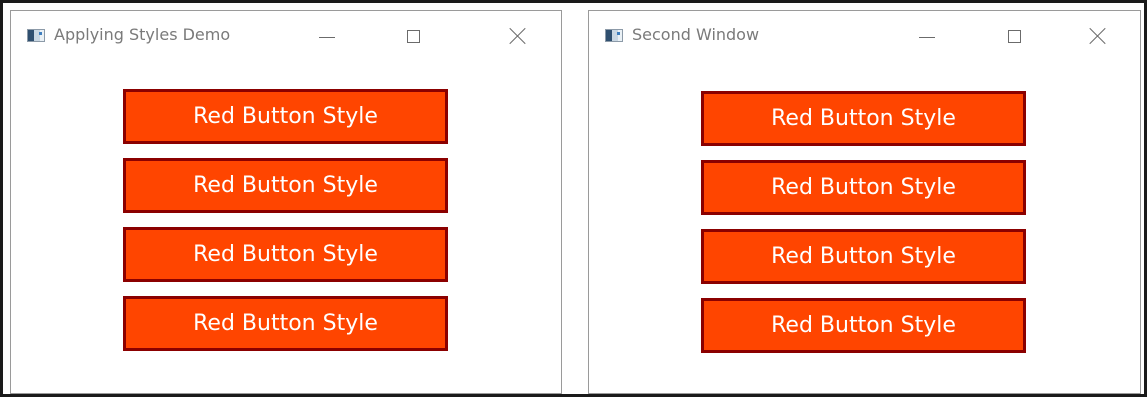  What do you see at coordinates (696, 34) in the screenshot?
I see `window-title: Second Window` at bounding box center [696, 34].